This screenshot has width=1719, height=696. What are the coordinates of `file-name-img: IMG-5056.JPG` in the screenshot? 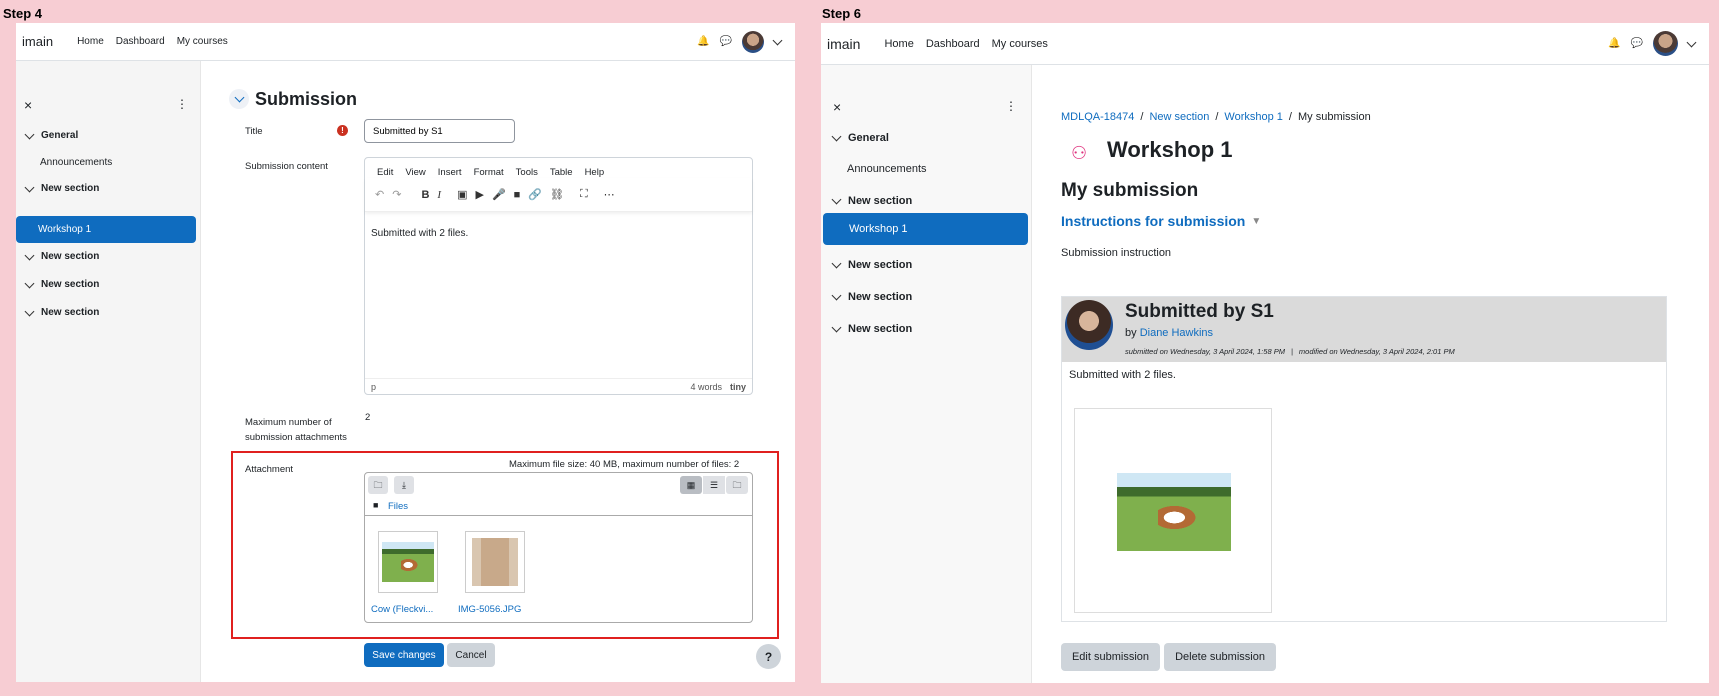 It's located at (489, 609).